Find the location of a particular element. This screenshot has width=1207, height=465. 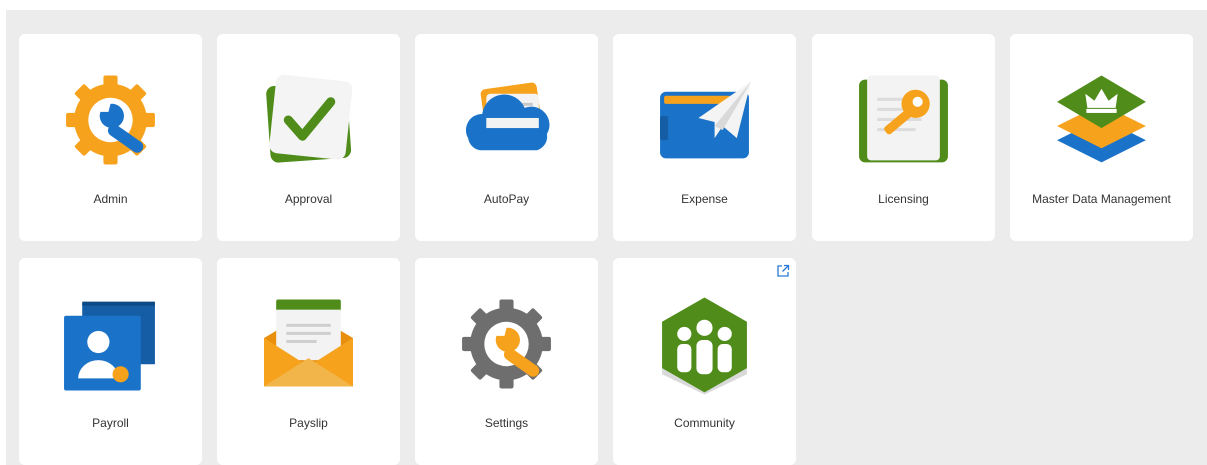

tile-label: Expense is located at coordinates (704, 199).